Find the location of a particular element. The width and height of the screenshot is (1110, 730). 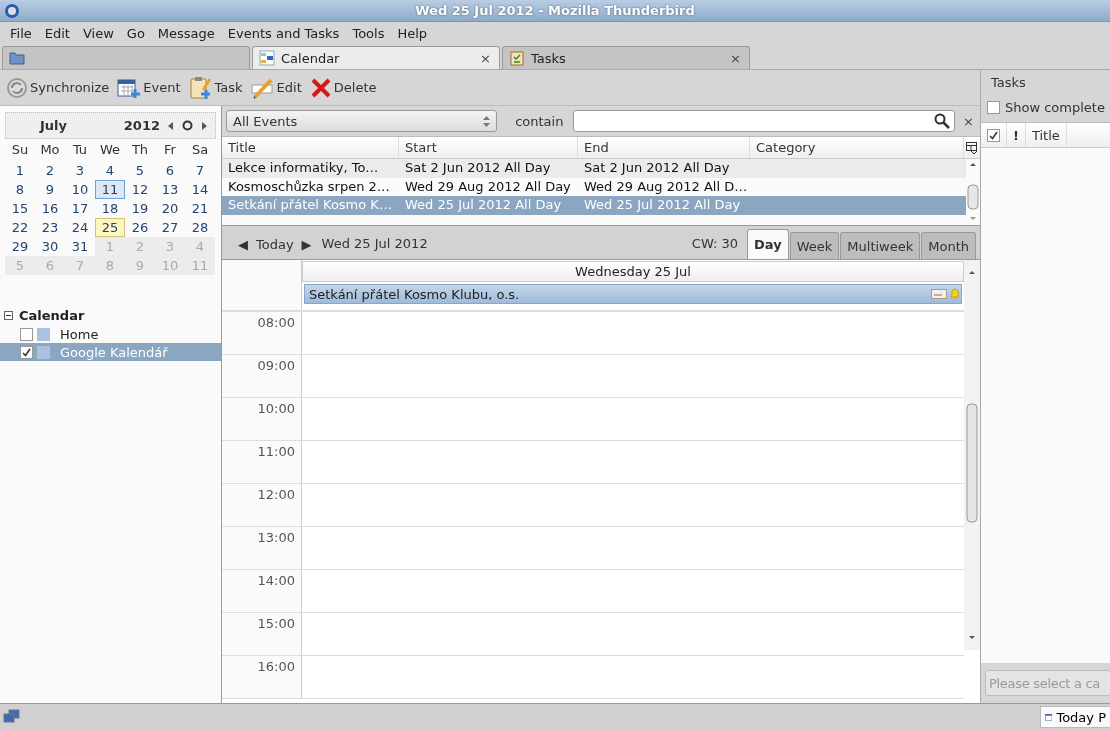

calendar-day: 13 is located at coordinates (170, 189).